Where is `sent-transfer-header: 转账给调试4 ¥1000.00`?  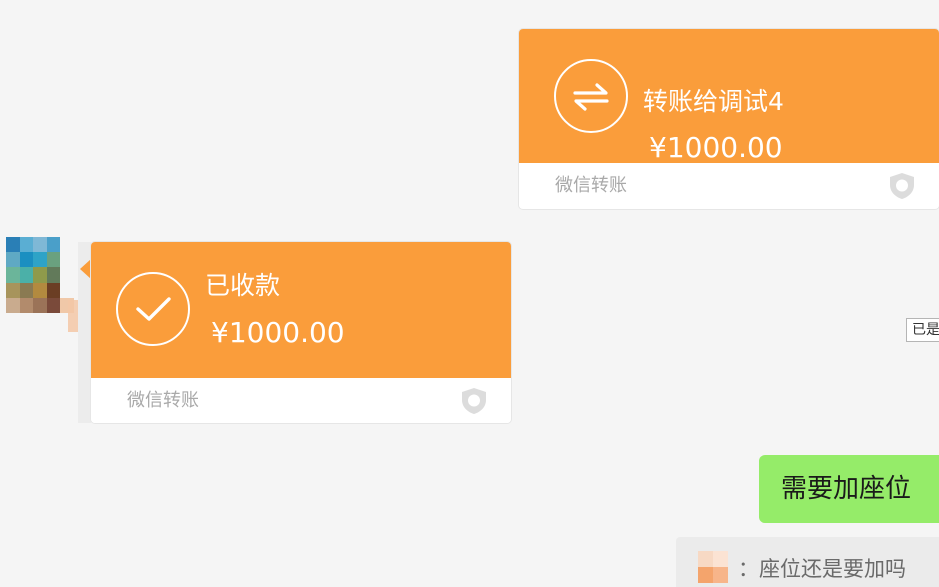
sent-transfer-header: 转账给调试4 ¥1000.00 is located at coordinates (729, 96).